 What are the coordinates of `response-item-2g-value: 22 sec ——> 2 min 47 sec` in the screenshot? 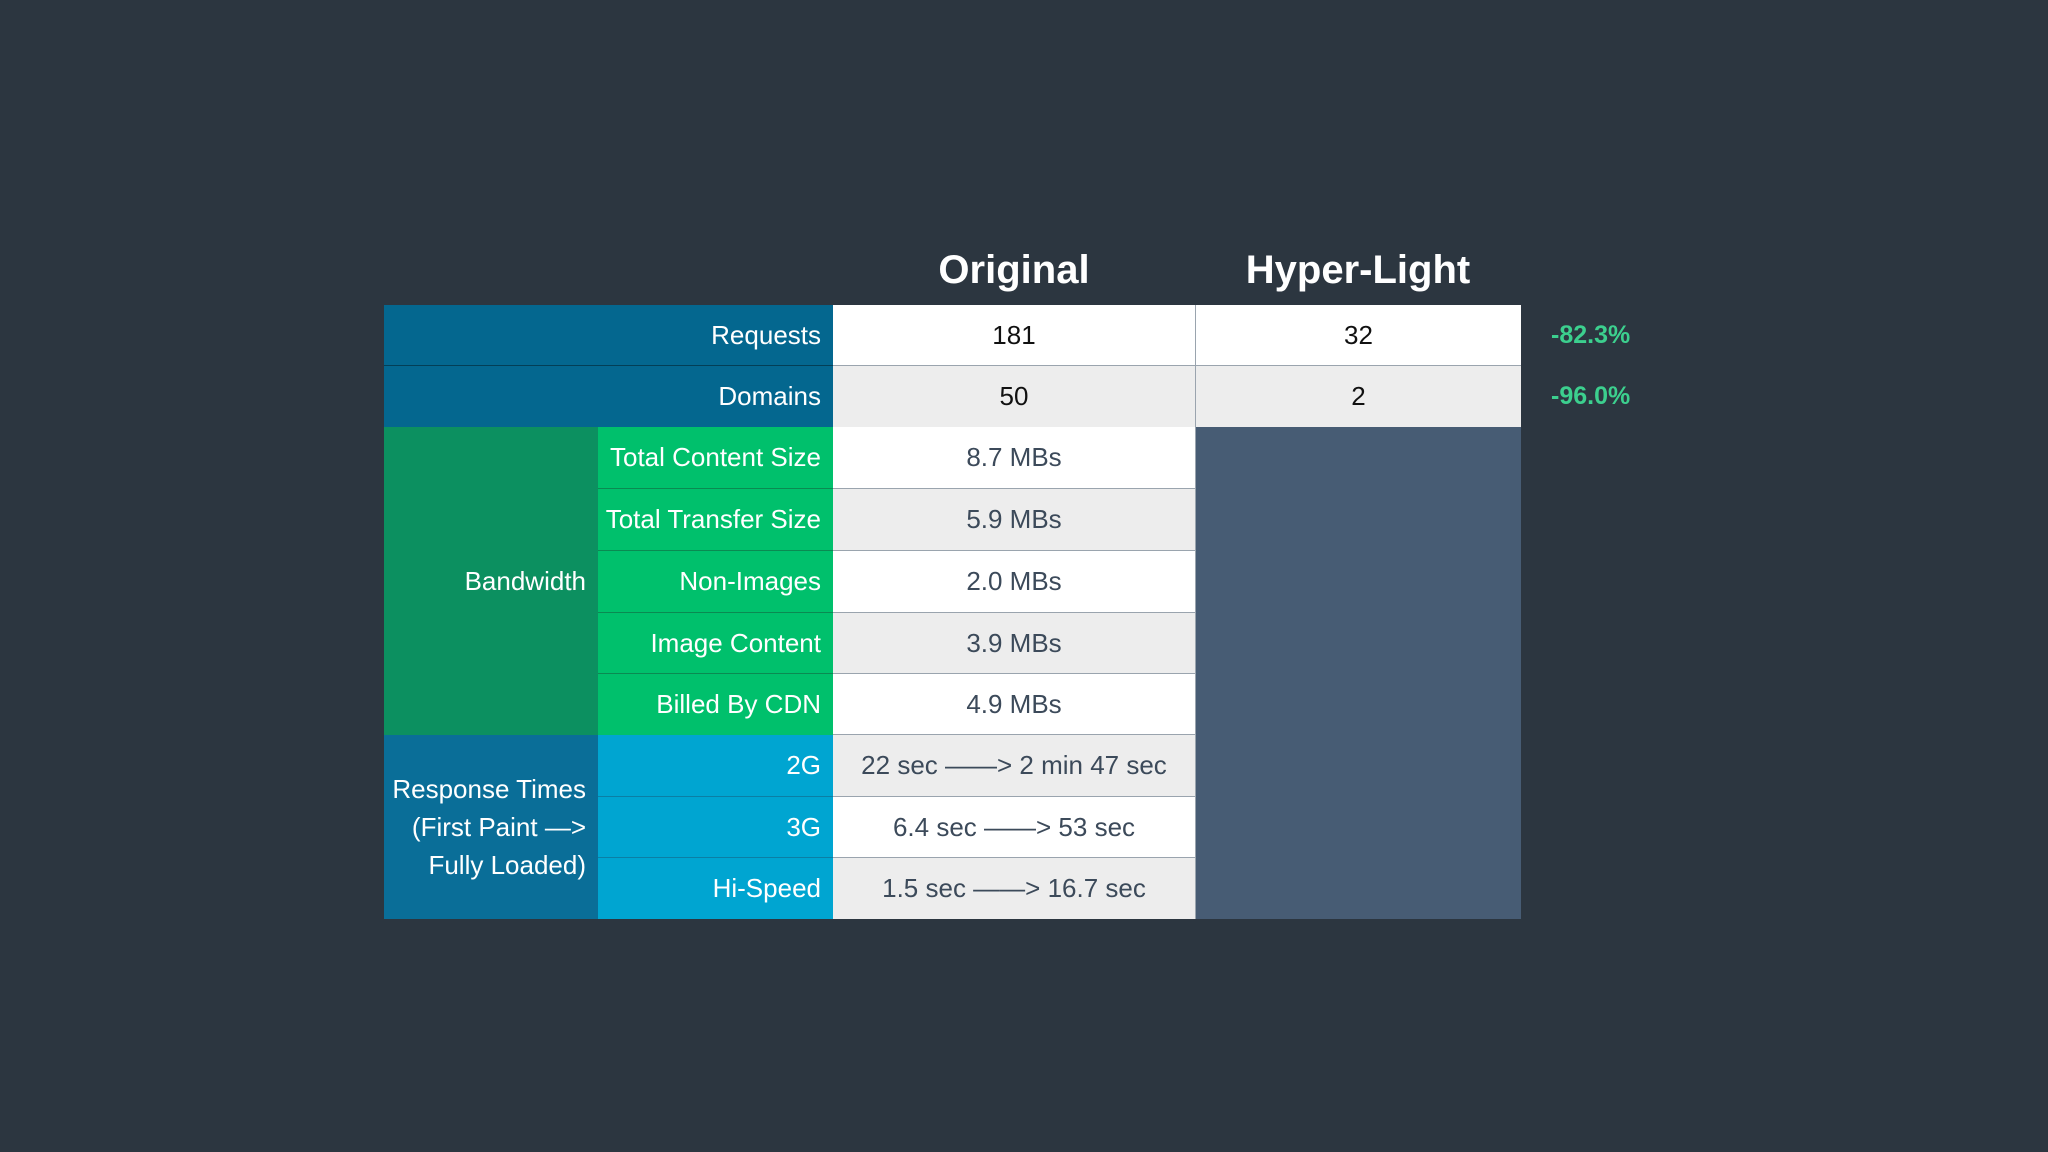 It's located at (1014, 766).